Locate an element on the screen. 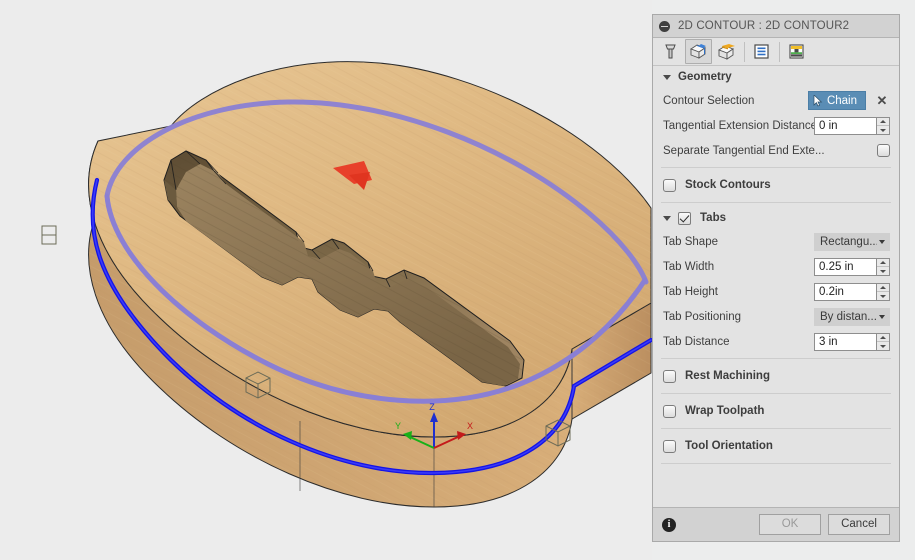 This screenshot has height=560, width=915. tab-width-stepper is located at coordinates (883, 266).